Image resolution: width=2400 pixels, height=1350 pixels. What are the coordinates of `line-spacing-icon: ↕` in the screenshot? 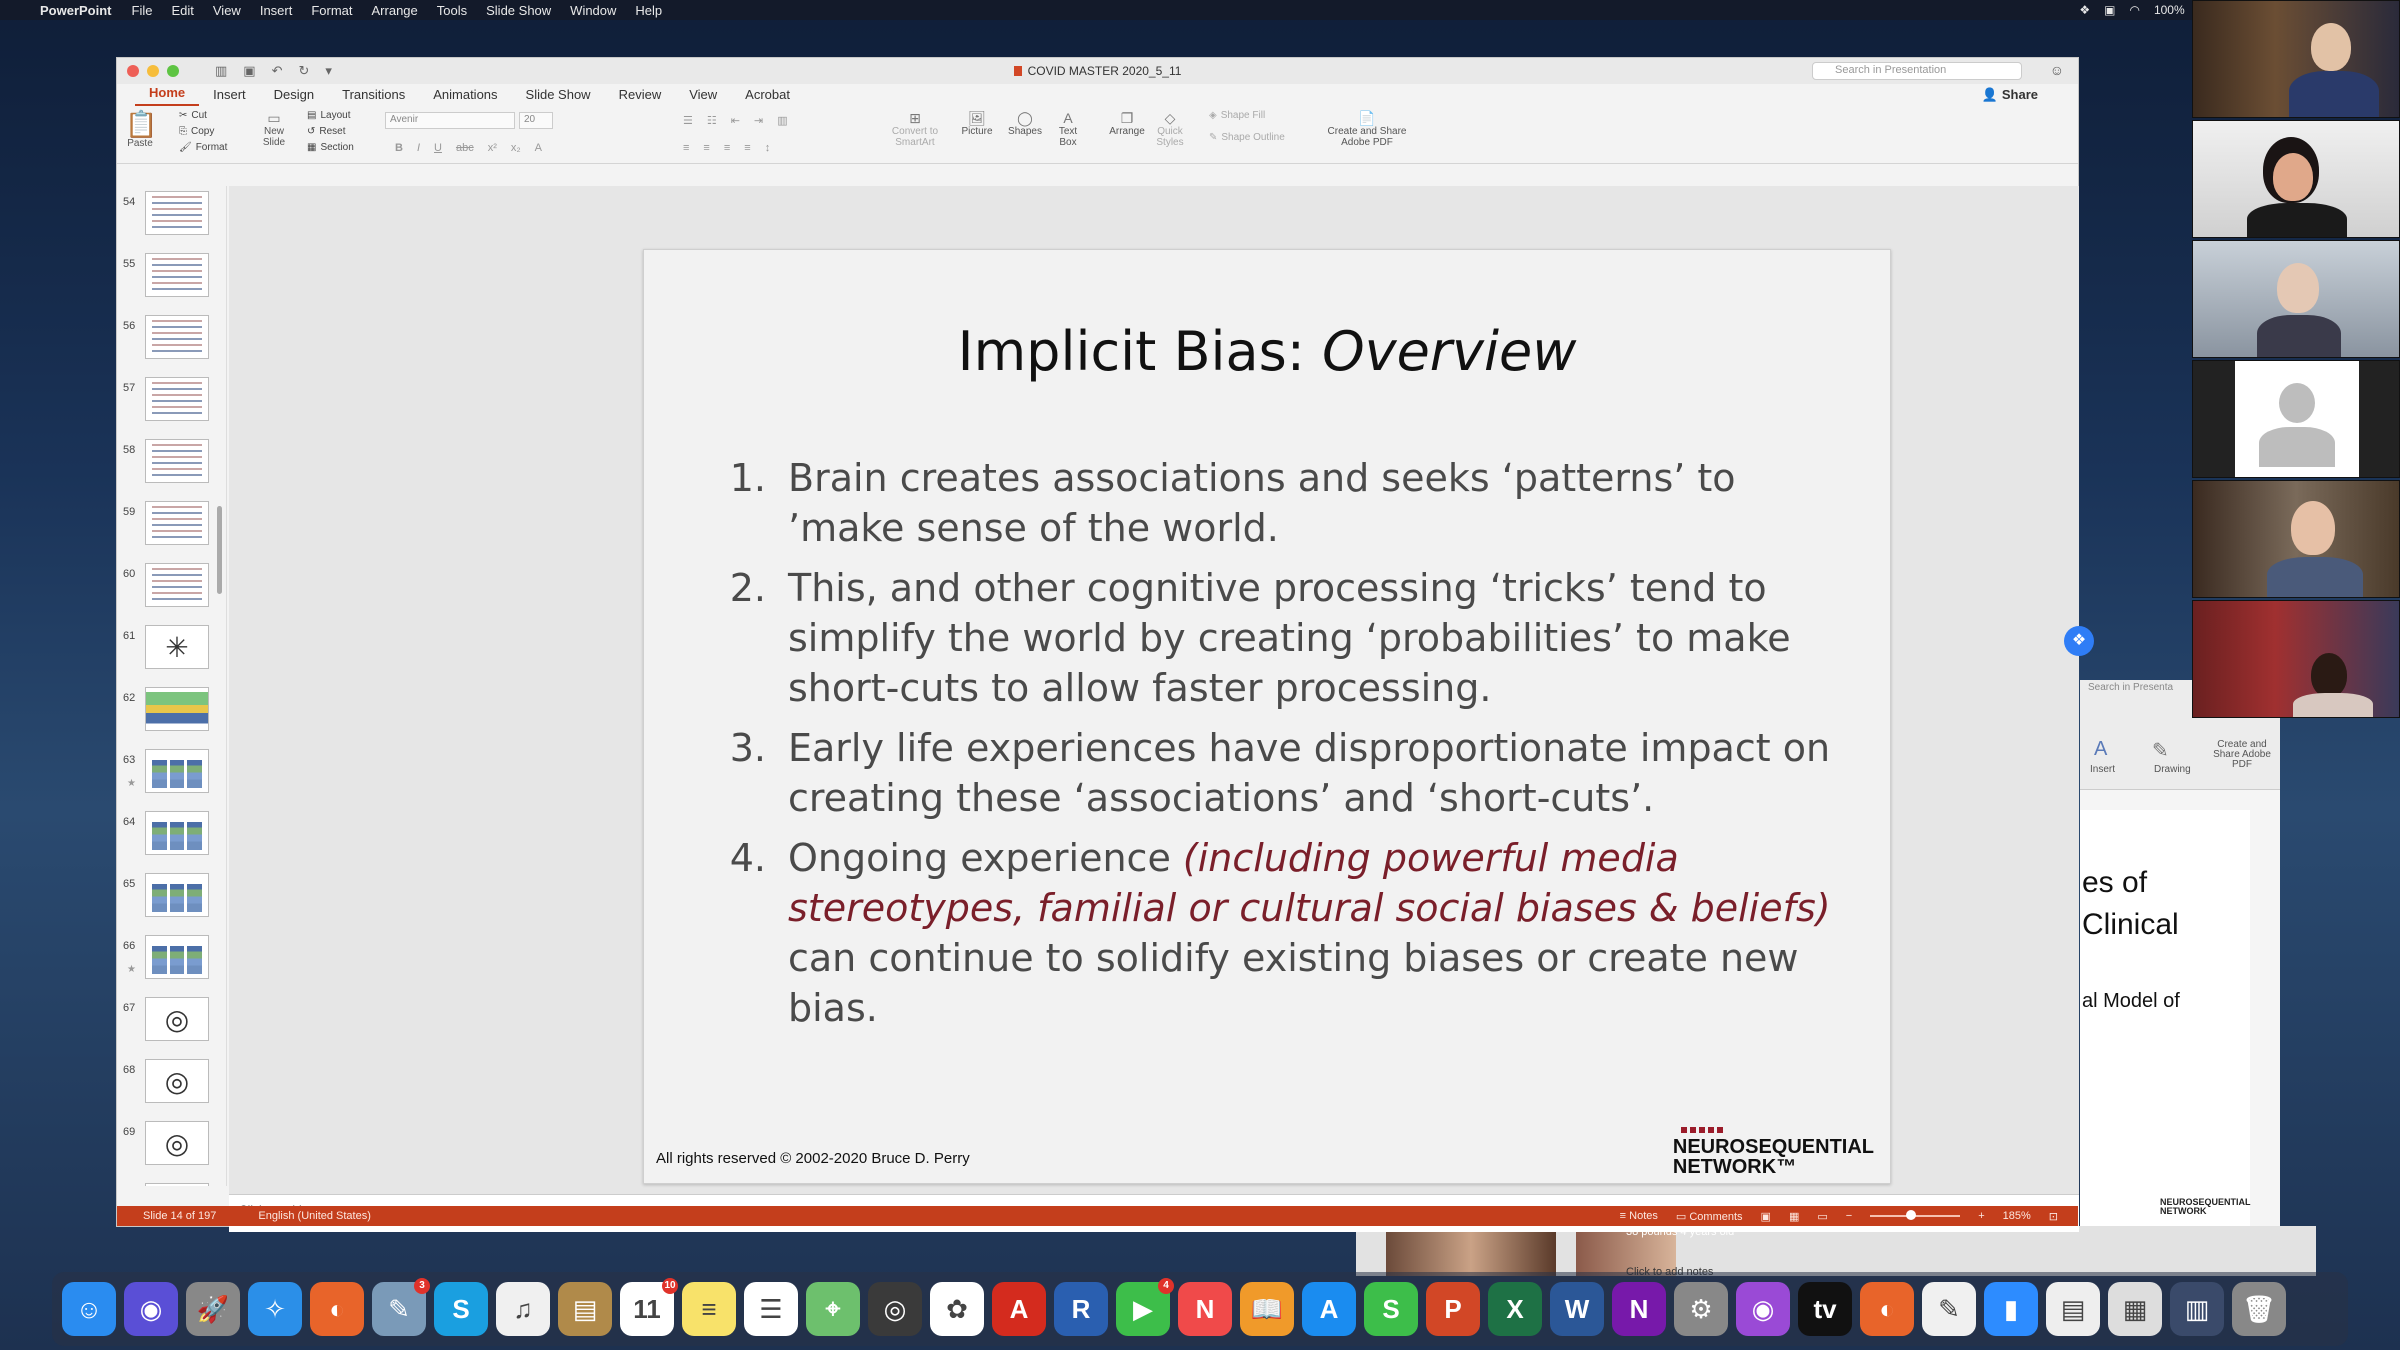 It's located at (768, 148).